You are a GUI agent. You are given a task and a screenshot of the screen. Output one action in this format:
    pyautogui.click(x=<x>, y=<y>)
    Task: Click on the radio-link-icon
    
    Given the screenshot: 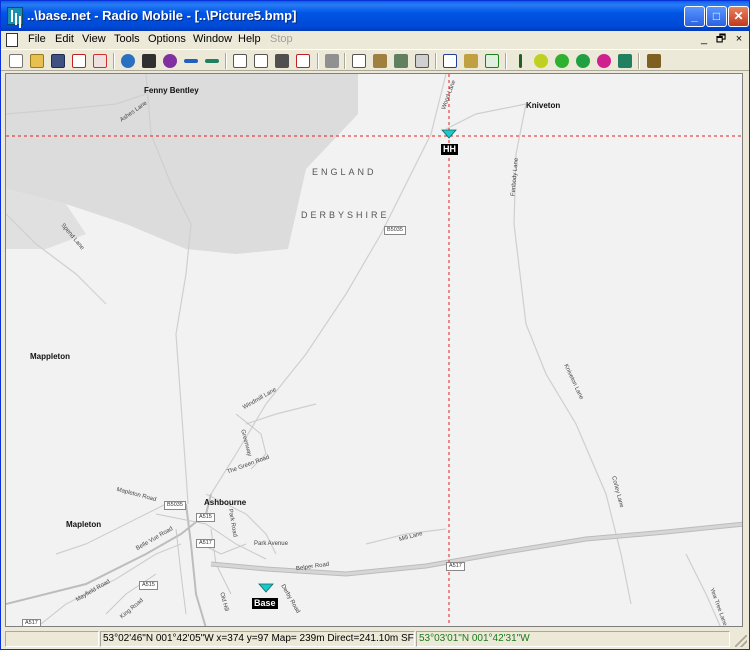 What is the action you would take?
    pyautogui.click(x=492, y=61)
    